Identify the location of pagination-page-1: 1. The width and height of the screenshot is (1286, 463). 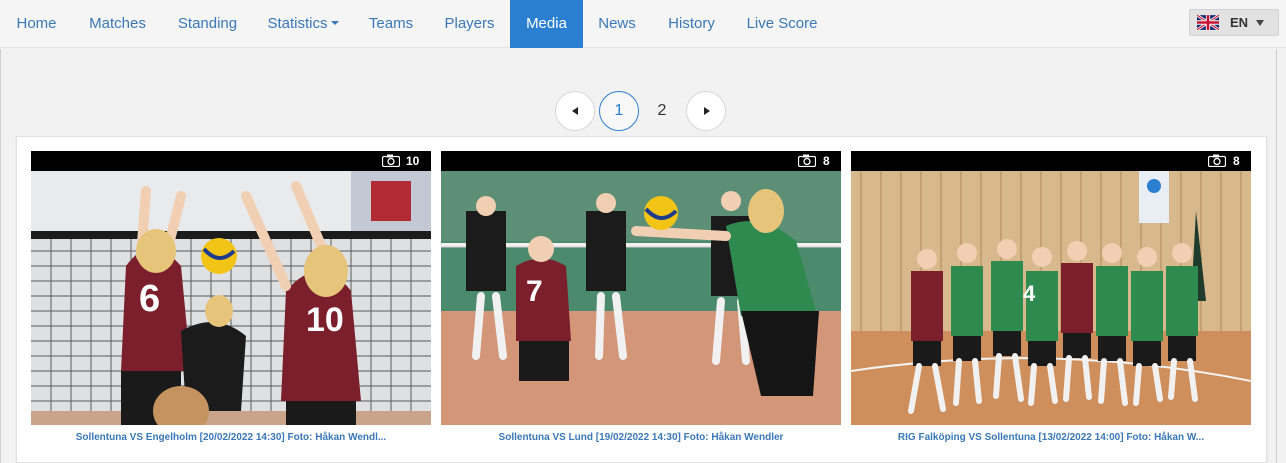
(619, 111).